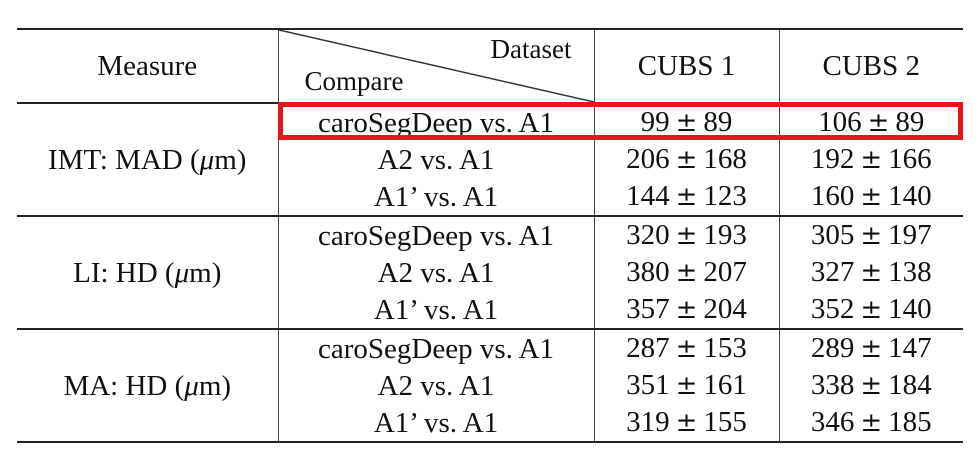 This screenshot has height=454, width=979. What do you see at coordinates (648, 196) in the screenshot?
I see `cubs1-mean: 144` at bounding box center [648, 196].